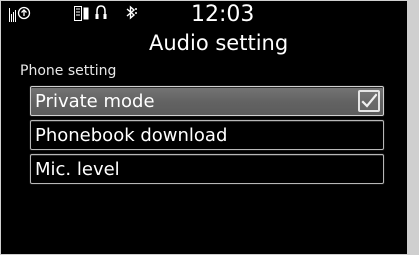 This screenshot has height=255, width=419. I want to click on phone-icon, so click(24, 14).